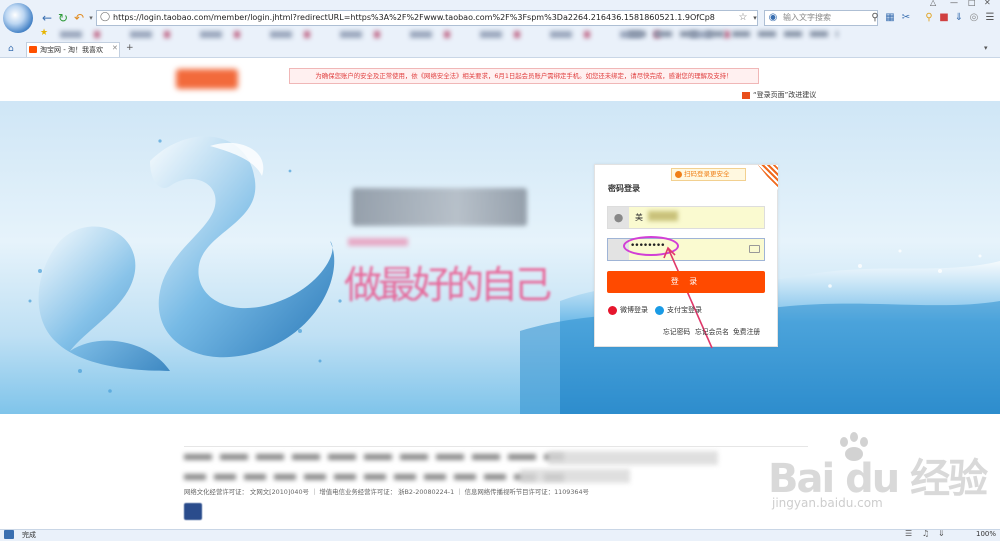 Image resolution: width=1000 pixels, height=541 pixels. What do you see at coordinates (908, 533) in the screenshot?
I see `shield-status-icon: ☰` at bounding box center [908, 533].